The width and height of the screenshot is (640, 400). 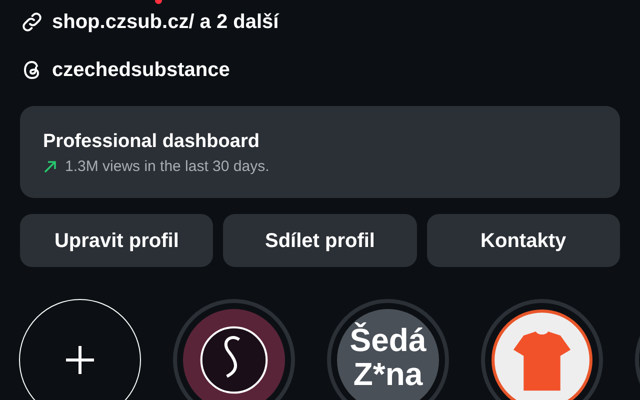 I want to click on trend-up-icon, so click(x=50, y=167).